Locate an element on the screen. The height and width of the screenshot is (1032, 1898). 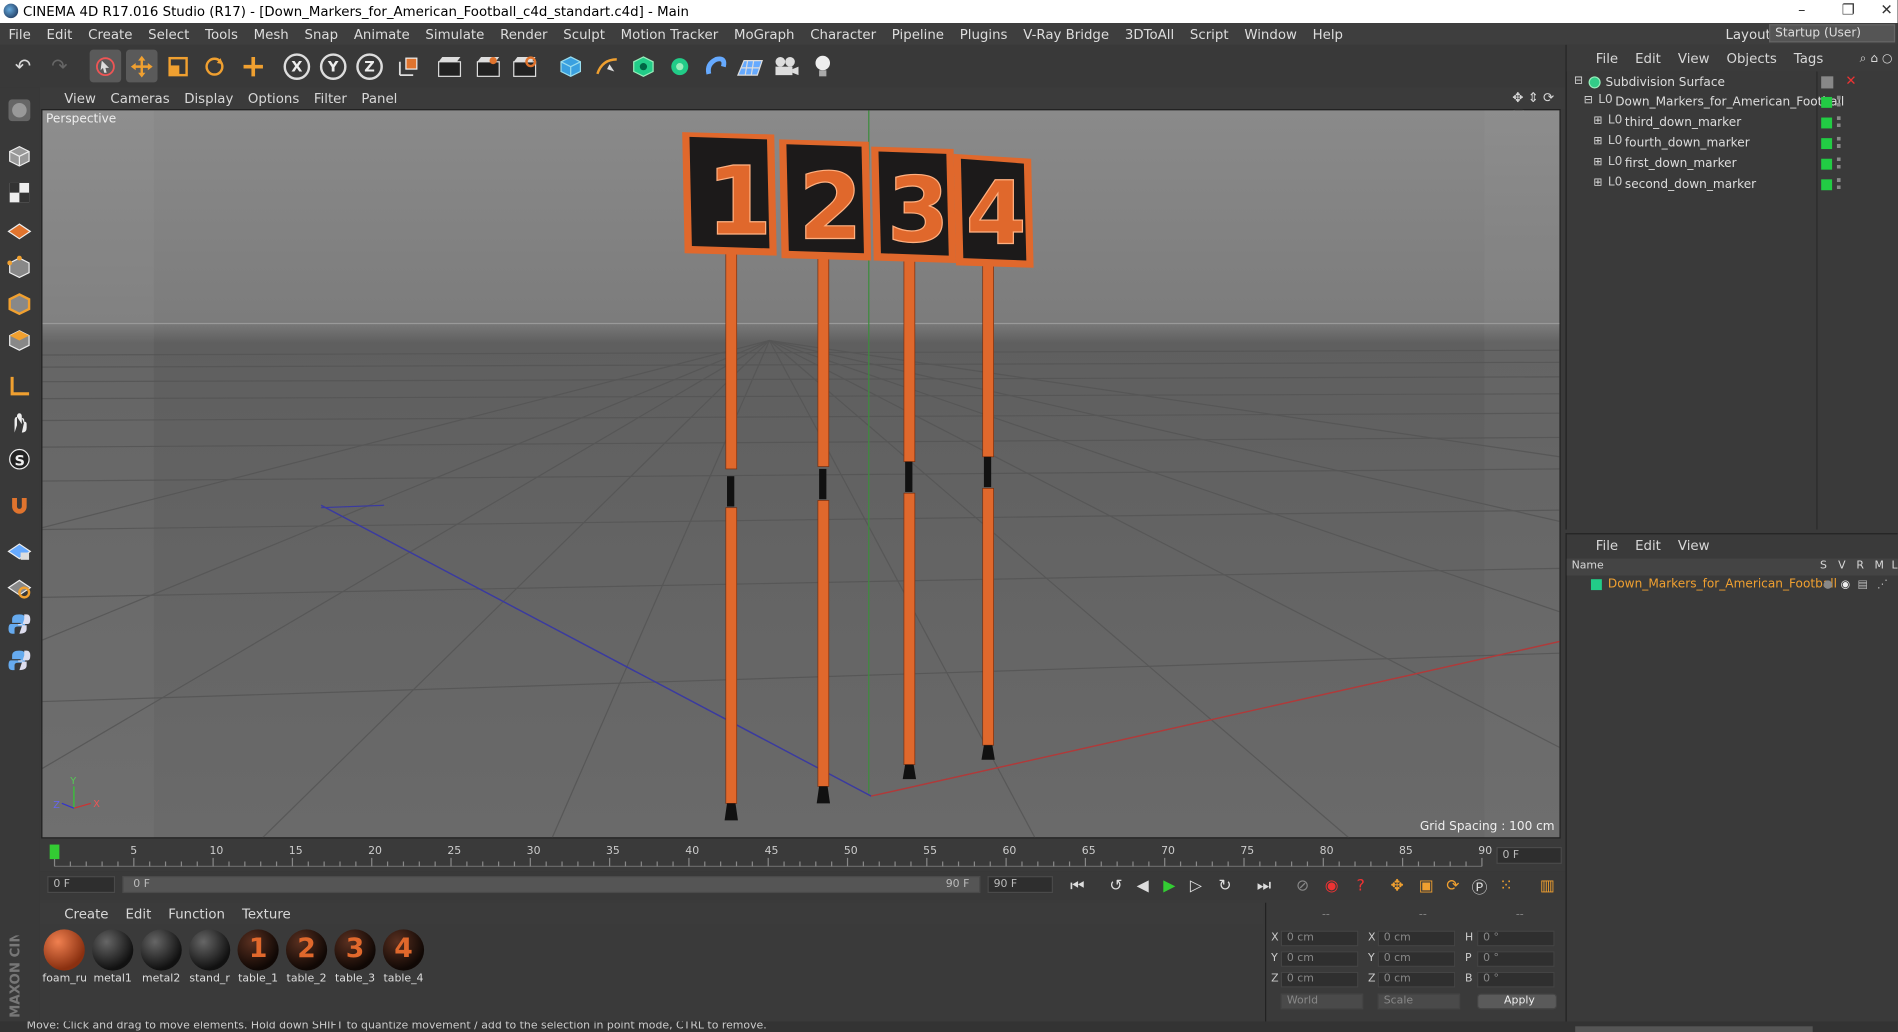
points-mode-icon is located at coordinates (19, 268).